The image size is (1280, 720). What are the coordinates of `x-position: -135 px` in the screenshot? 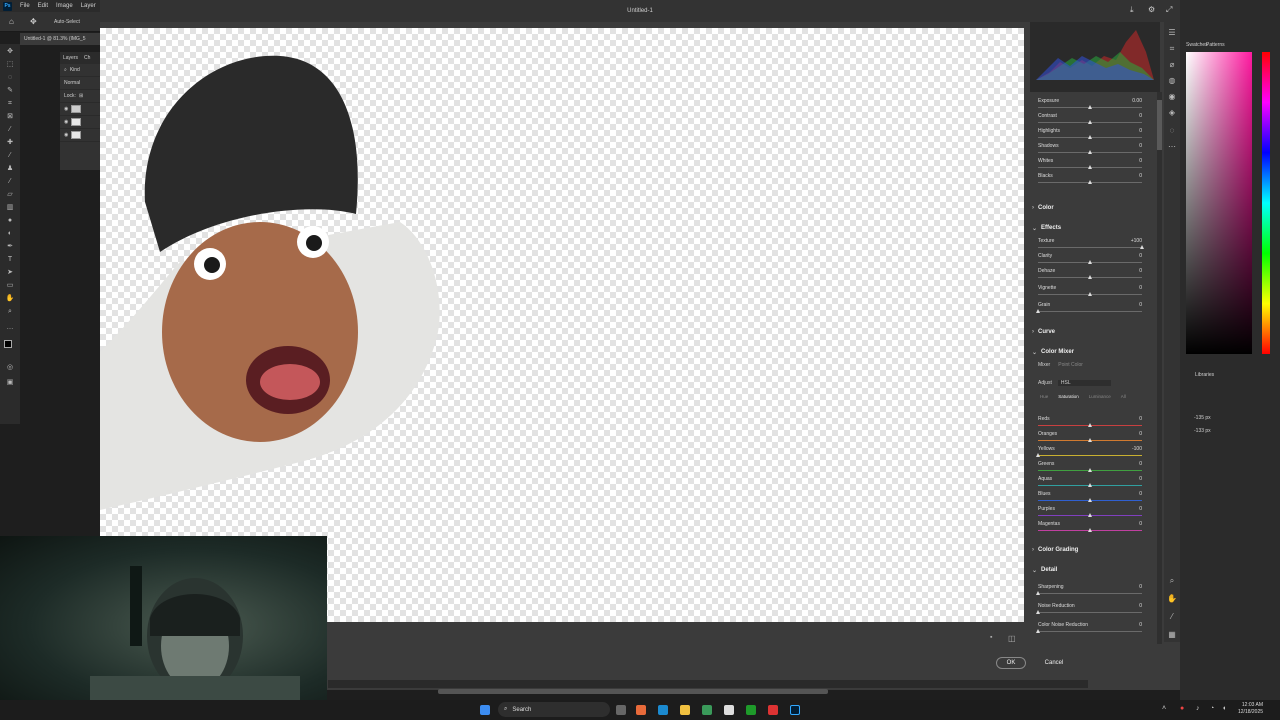 It's located at (1202, 418).